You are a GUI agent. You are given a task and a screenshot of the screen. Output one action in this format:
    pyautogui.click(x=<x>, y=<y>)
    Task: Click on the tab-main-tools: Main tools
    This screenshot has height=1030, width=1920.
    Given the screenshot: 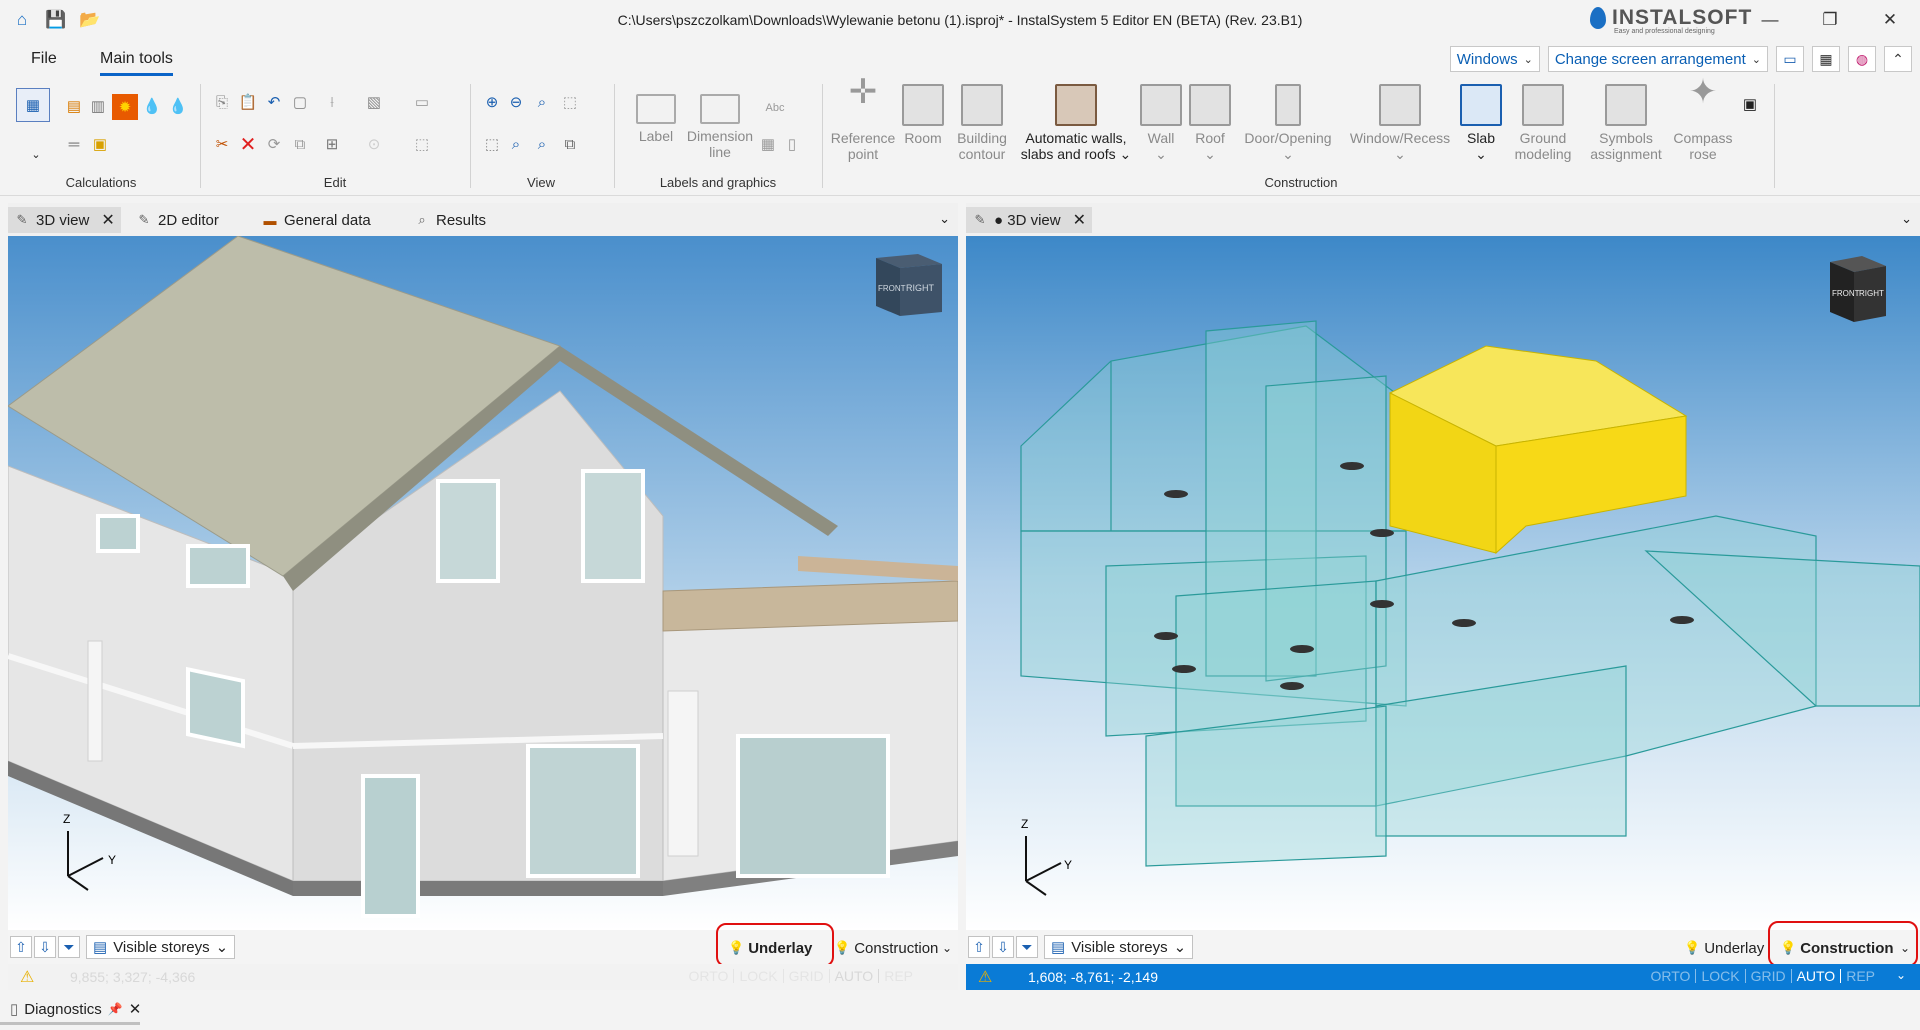 What is the action you would take?
    pyautogui.click(x=136, y=63)
    